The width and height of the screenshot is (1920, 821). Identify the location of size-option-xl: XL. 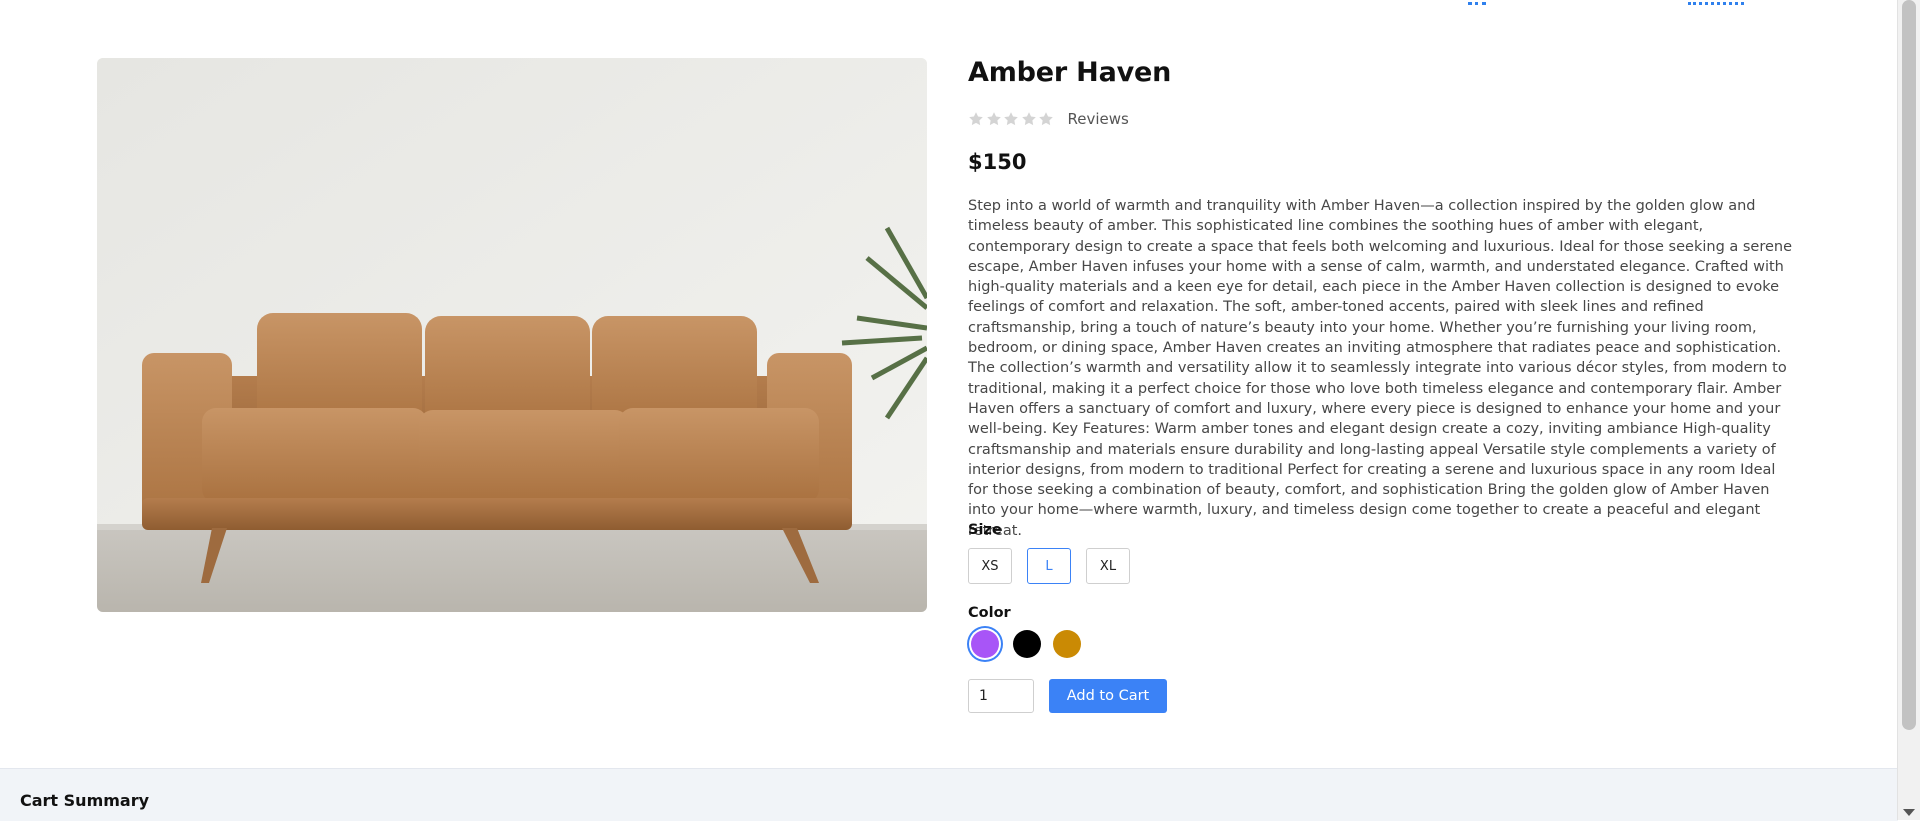
(1108, 566).